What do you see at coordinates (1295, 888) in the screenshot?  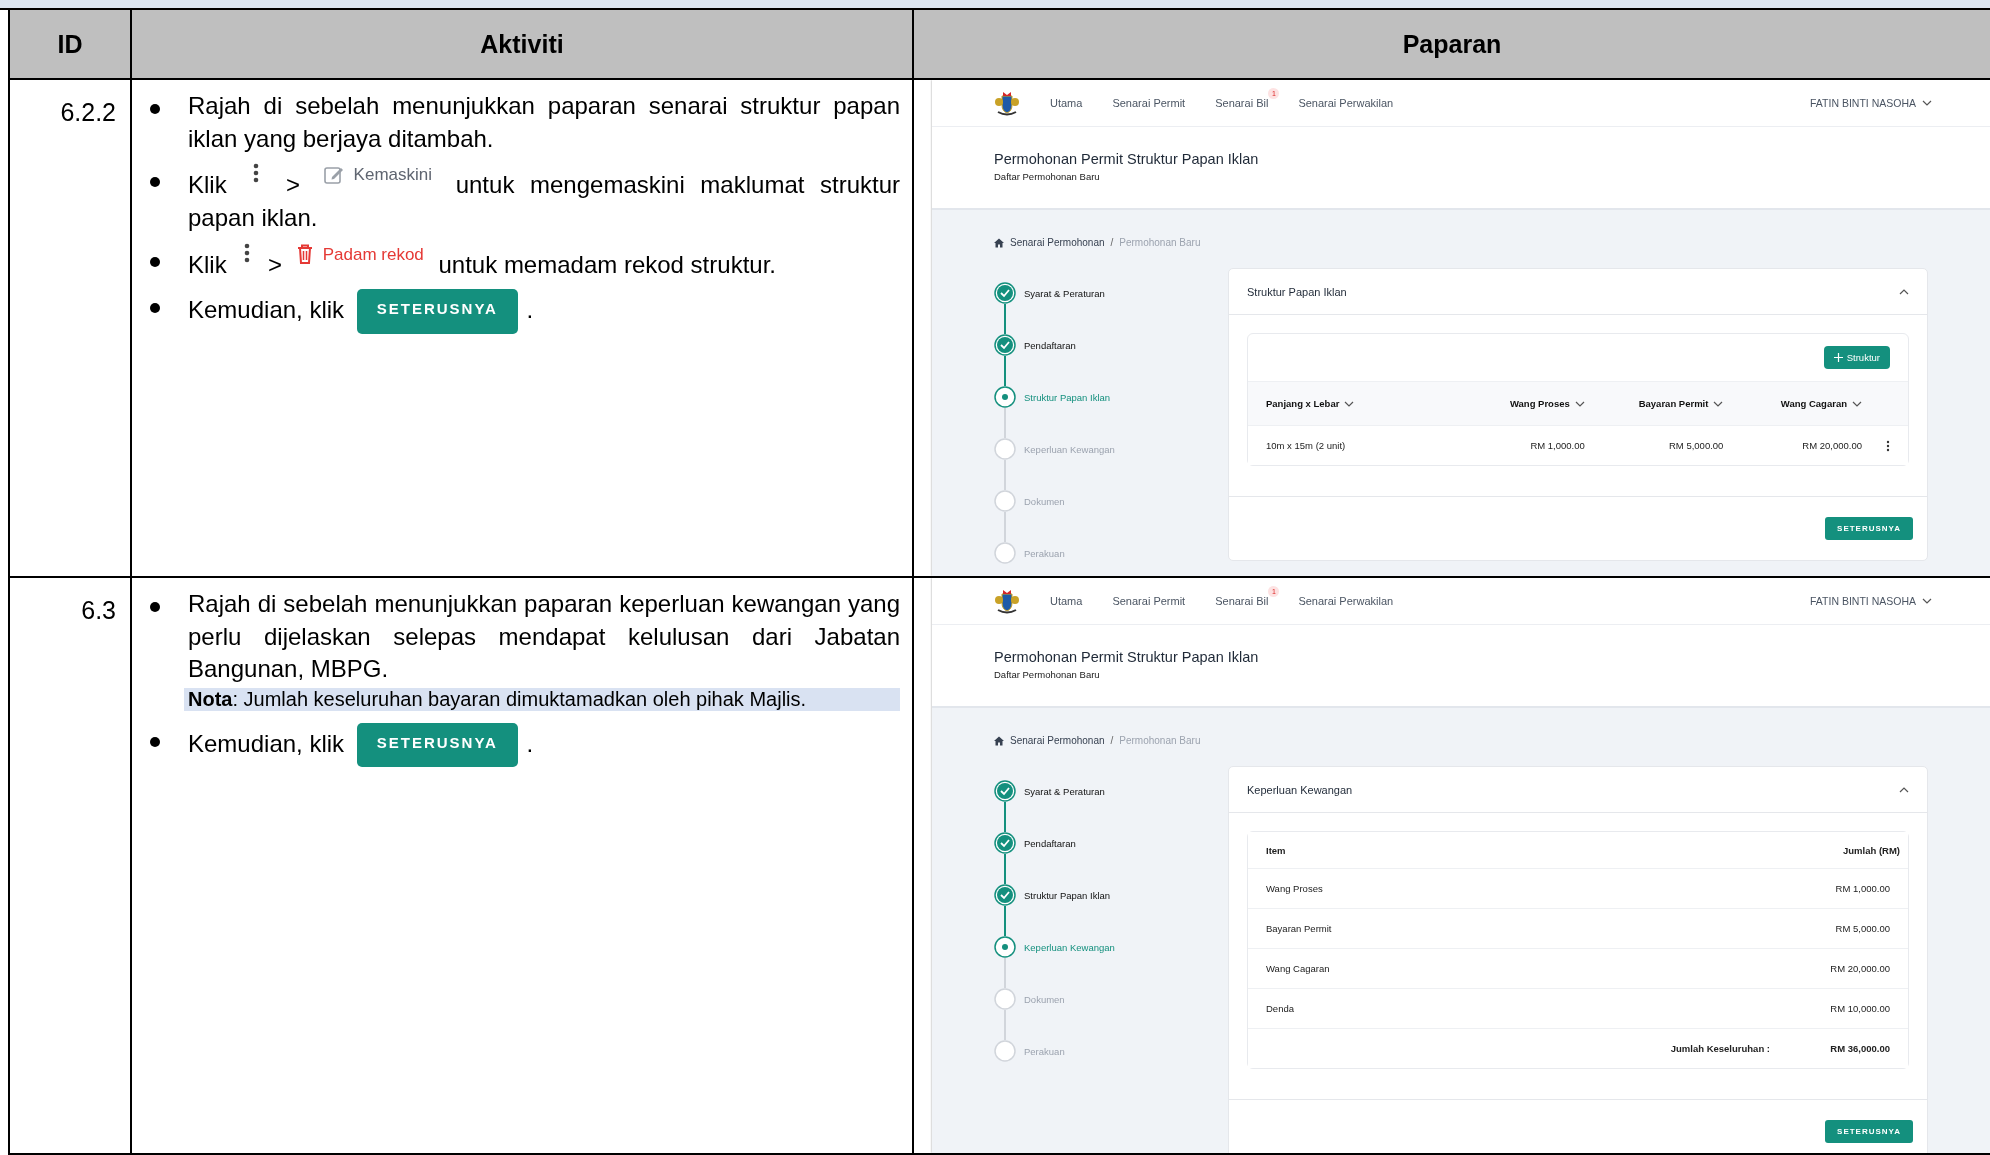 I see `table-cell-text: Wang Proses` at bounding box center [1295, 888].